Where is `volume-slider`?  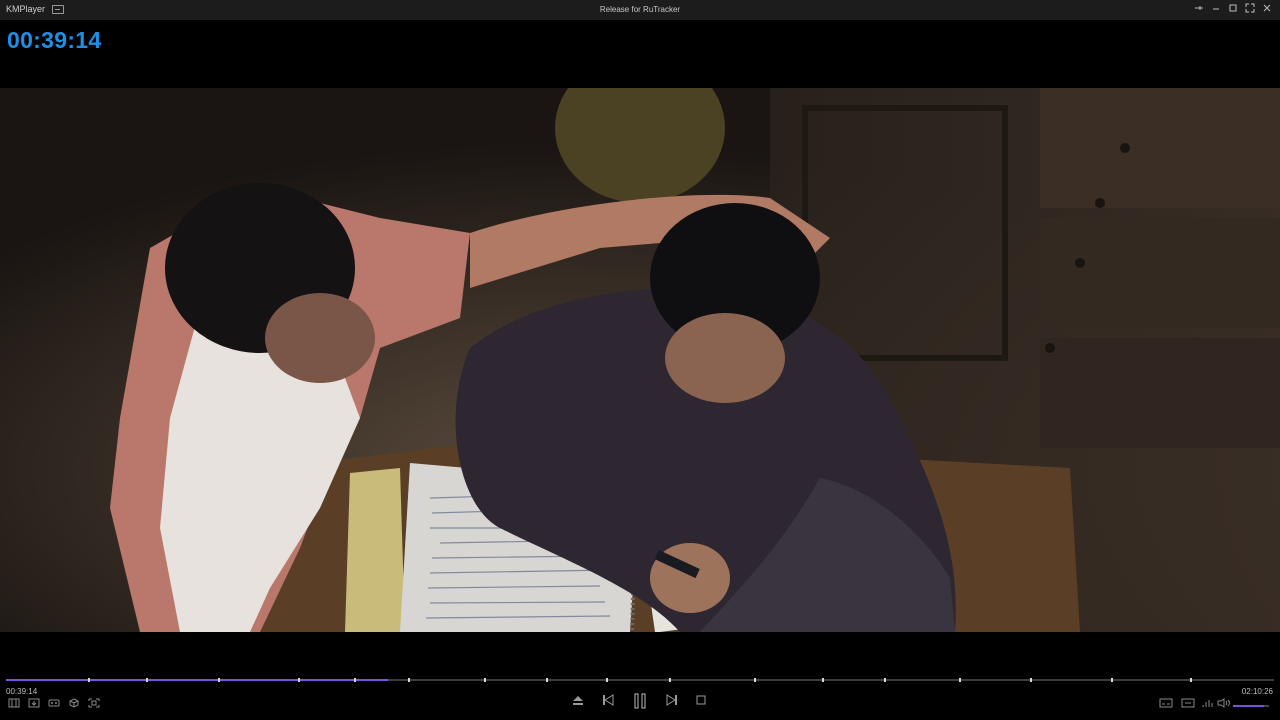
volume-slider is located at coordinates (1251, 706).